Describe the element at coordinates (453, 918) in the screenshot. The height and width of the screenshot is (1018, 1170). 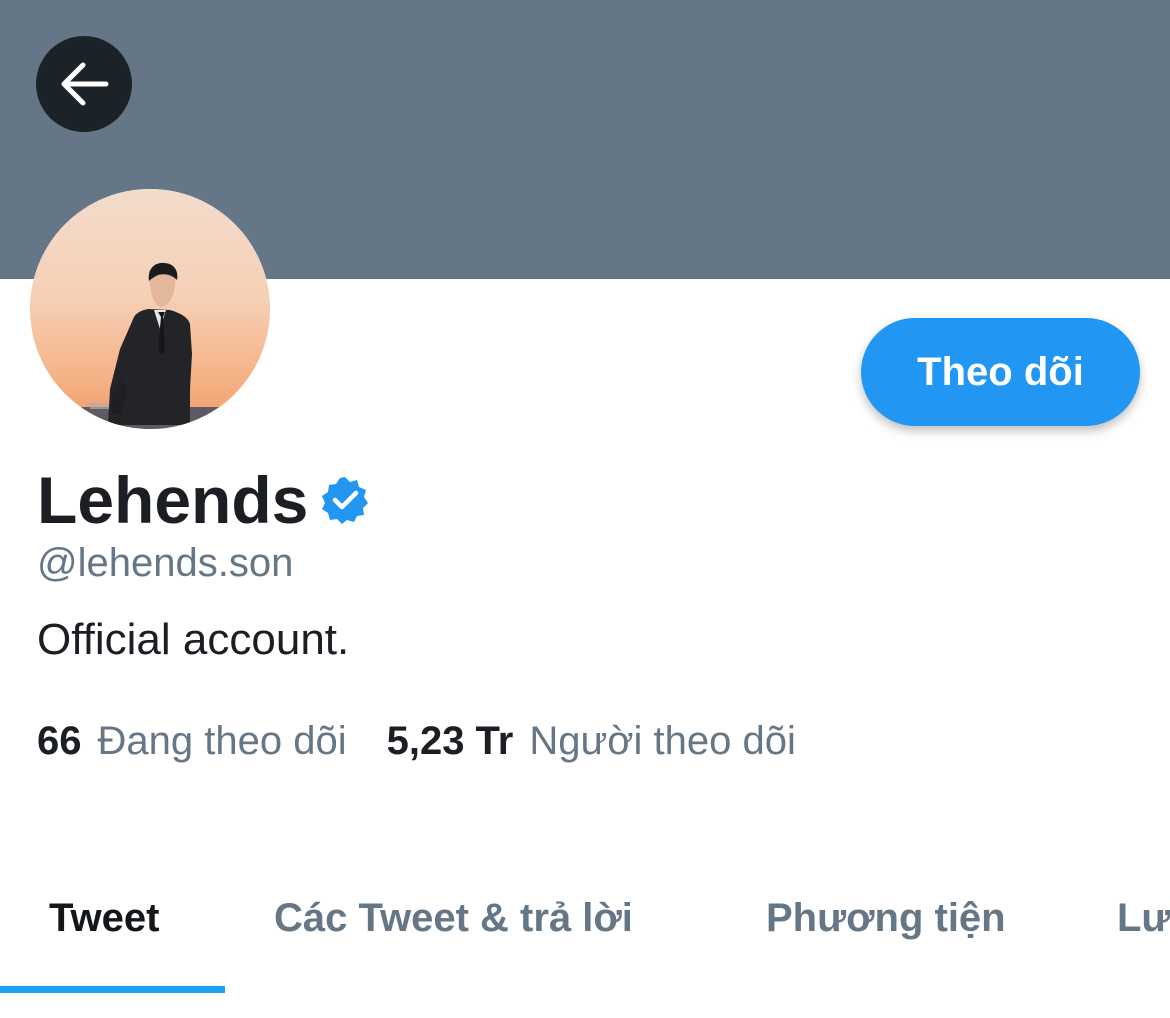
I see `tab-tweets-replies: Các Tweet & trả lời` at that location.